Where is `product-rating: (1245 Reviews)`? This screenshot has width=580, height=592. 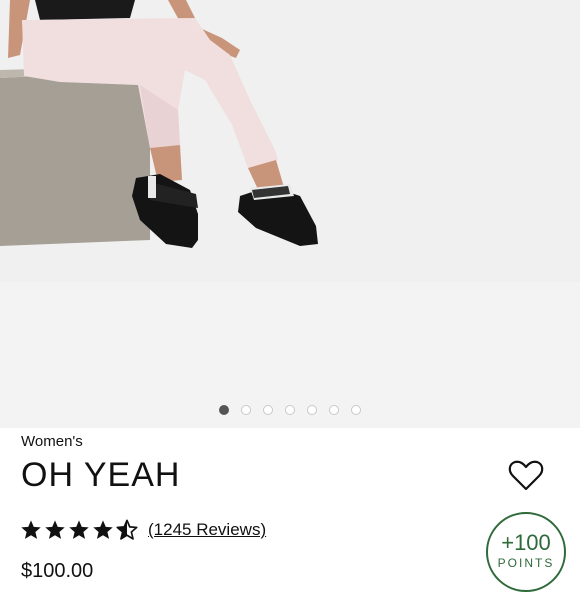
product-rating: (1245 Reviews) is located at coordinates (143, 530).